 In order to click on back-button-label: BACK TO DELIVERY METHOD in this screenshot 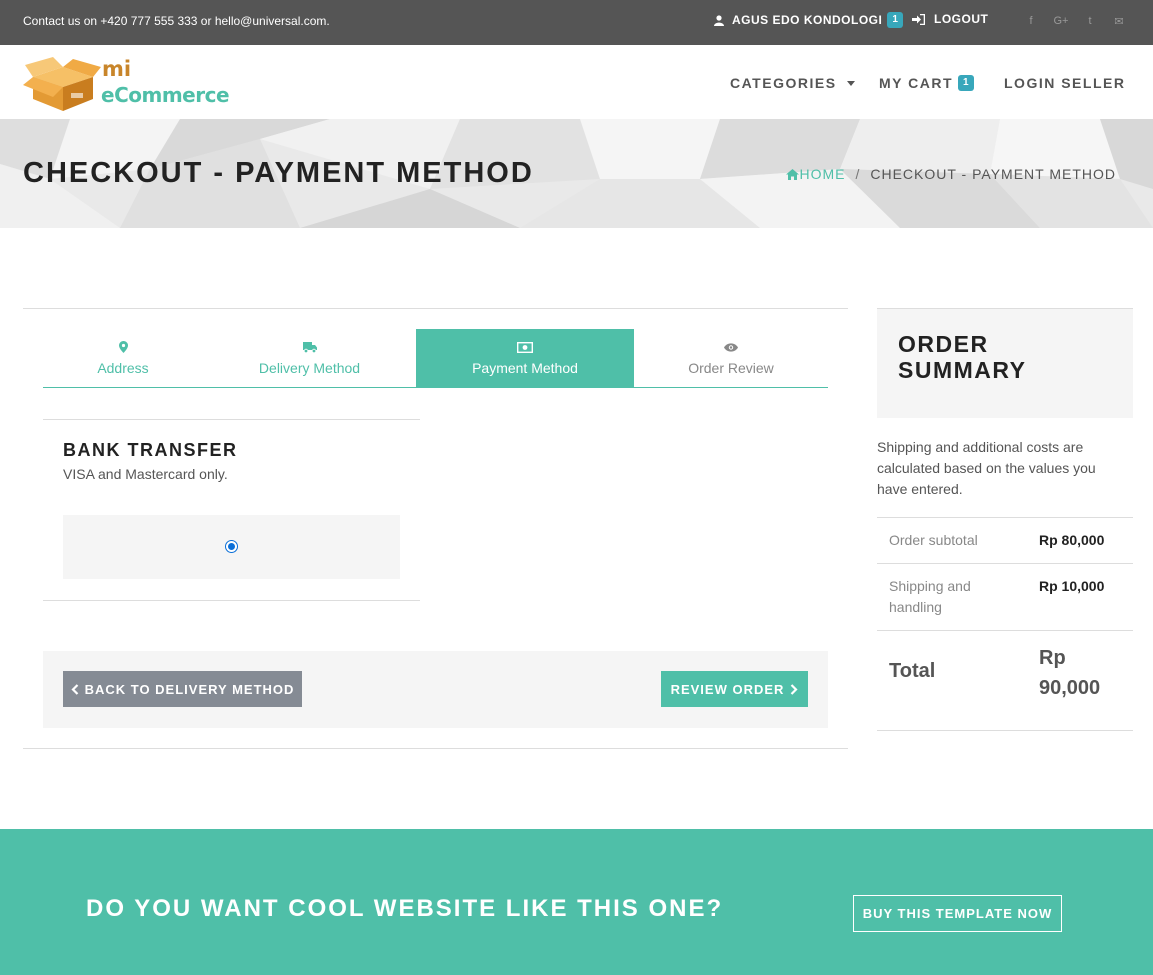, I will do `click(190, 689)`.